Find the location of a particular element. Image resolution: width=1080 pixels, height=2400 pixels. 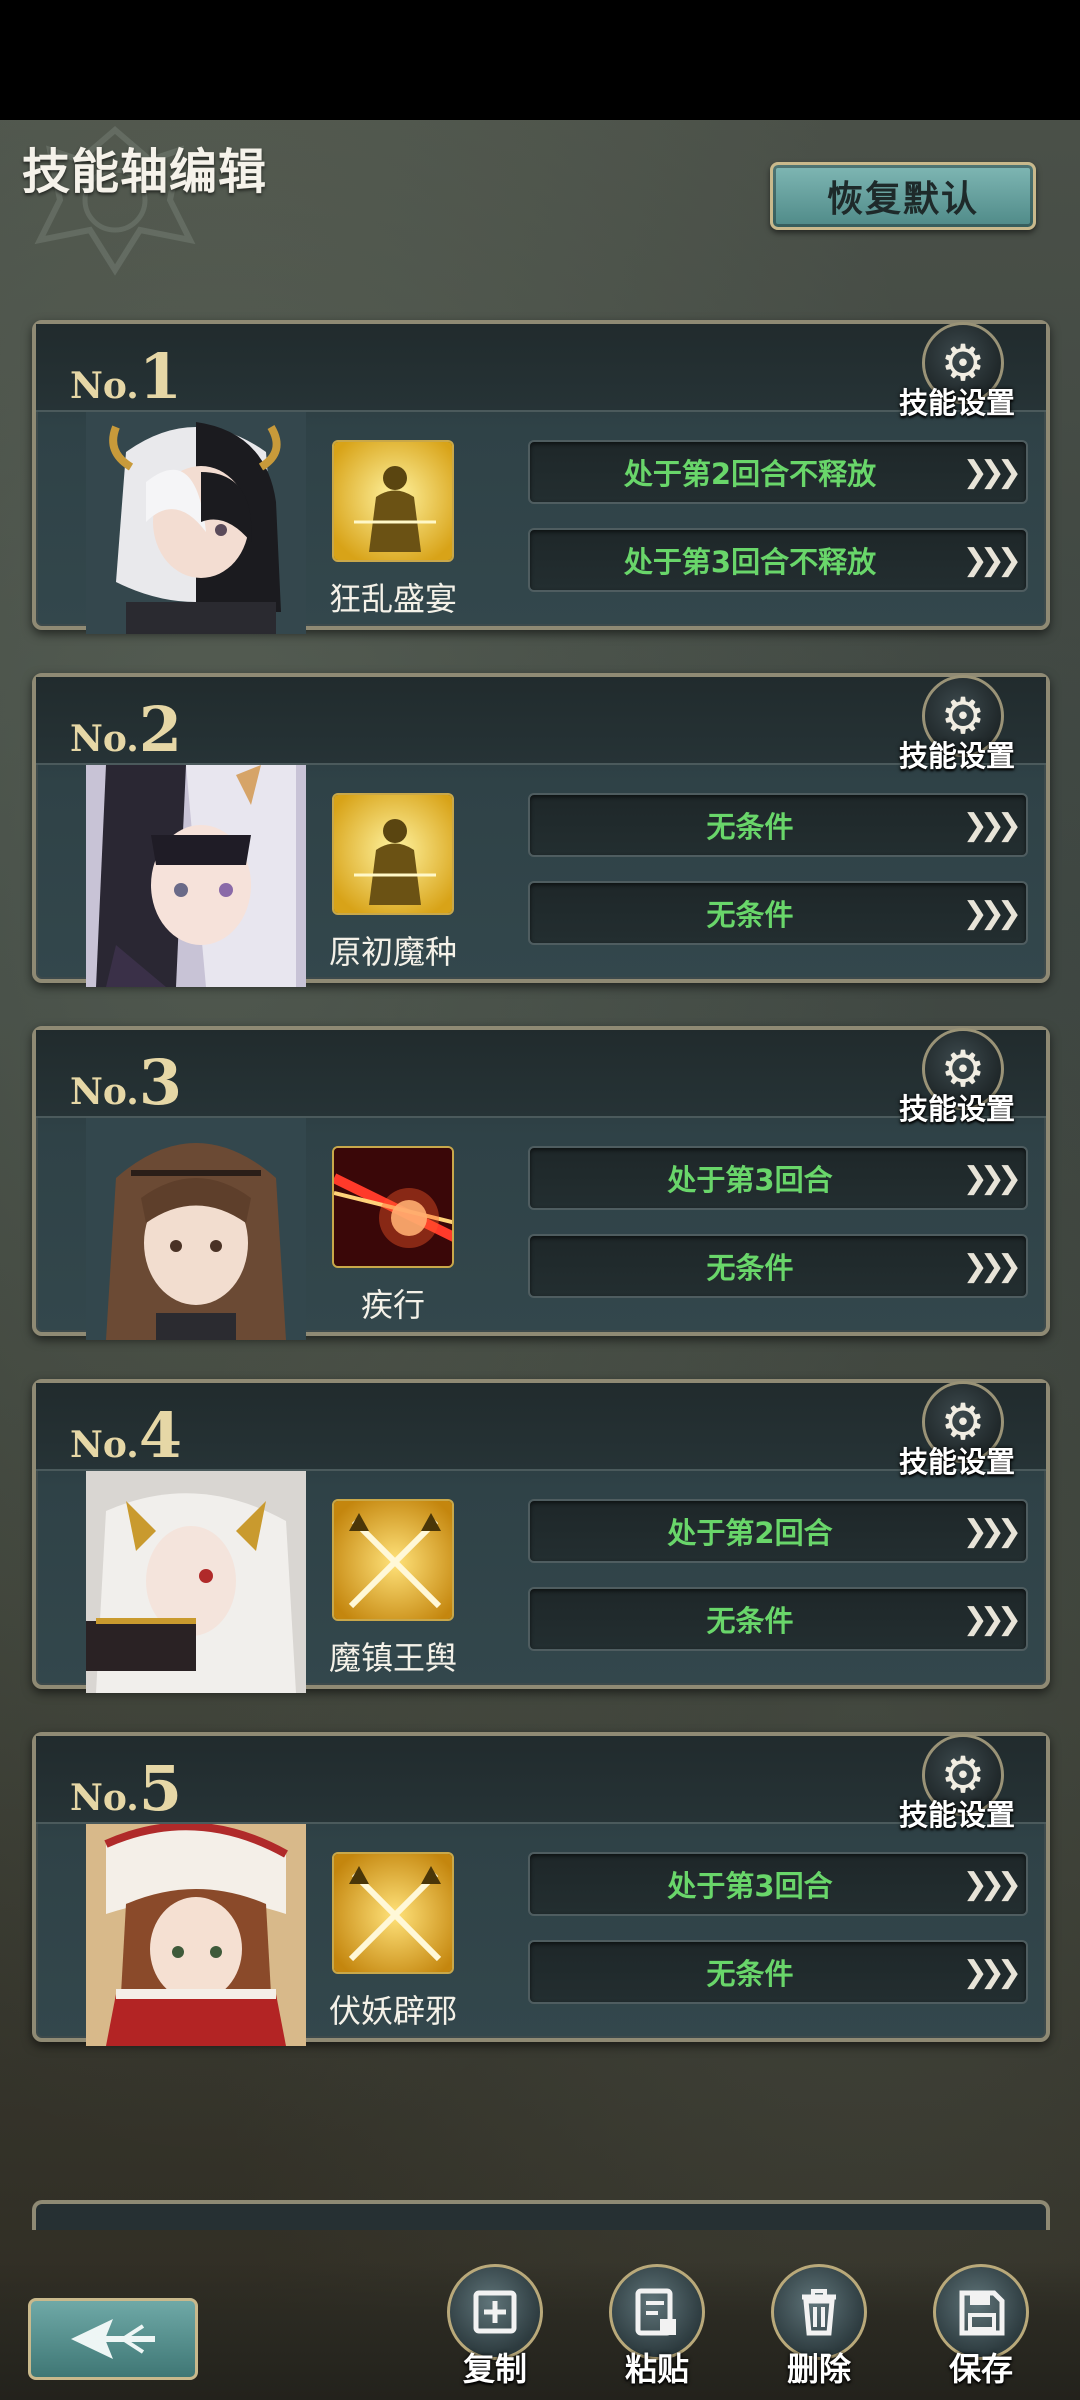

delete-label: 删除 is located at coordinates (818, 2369).